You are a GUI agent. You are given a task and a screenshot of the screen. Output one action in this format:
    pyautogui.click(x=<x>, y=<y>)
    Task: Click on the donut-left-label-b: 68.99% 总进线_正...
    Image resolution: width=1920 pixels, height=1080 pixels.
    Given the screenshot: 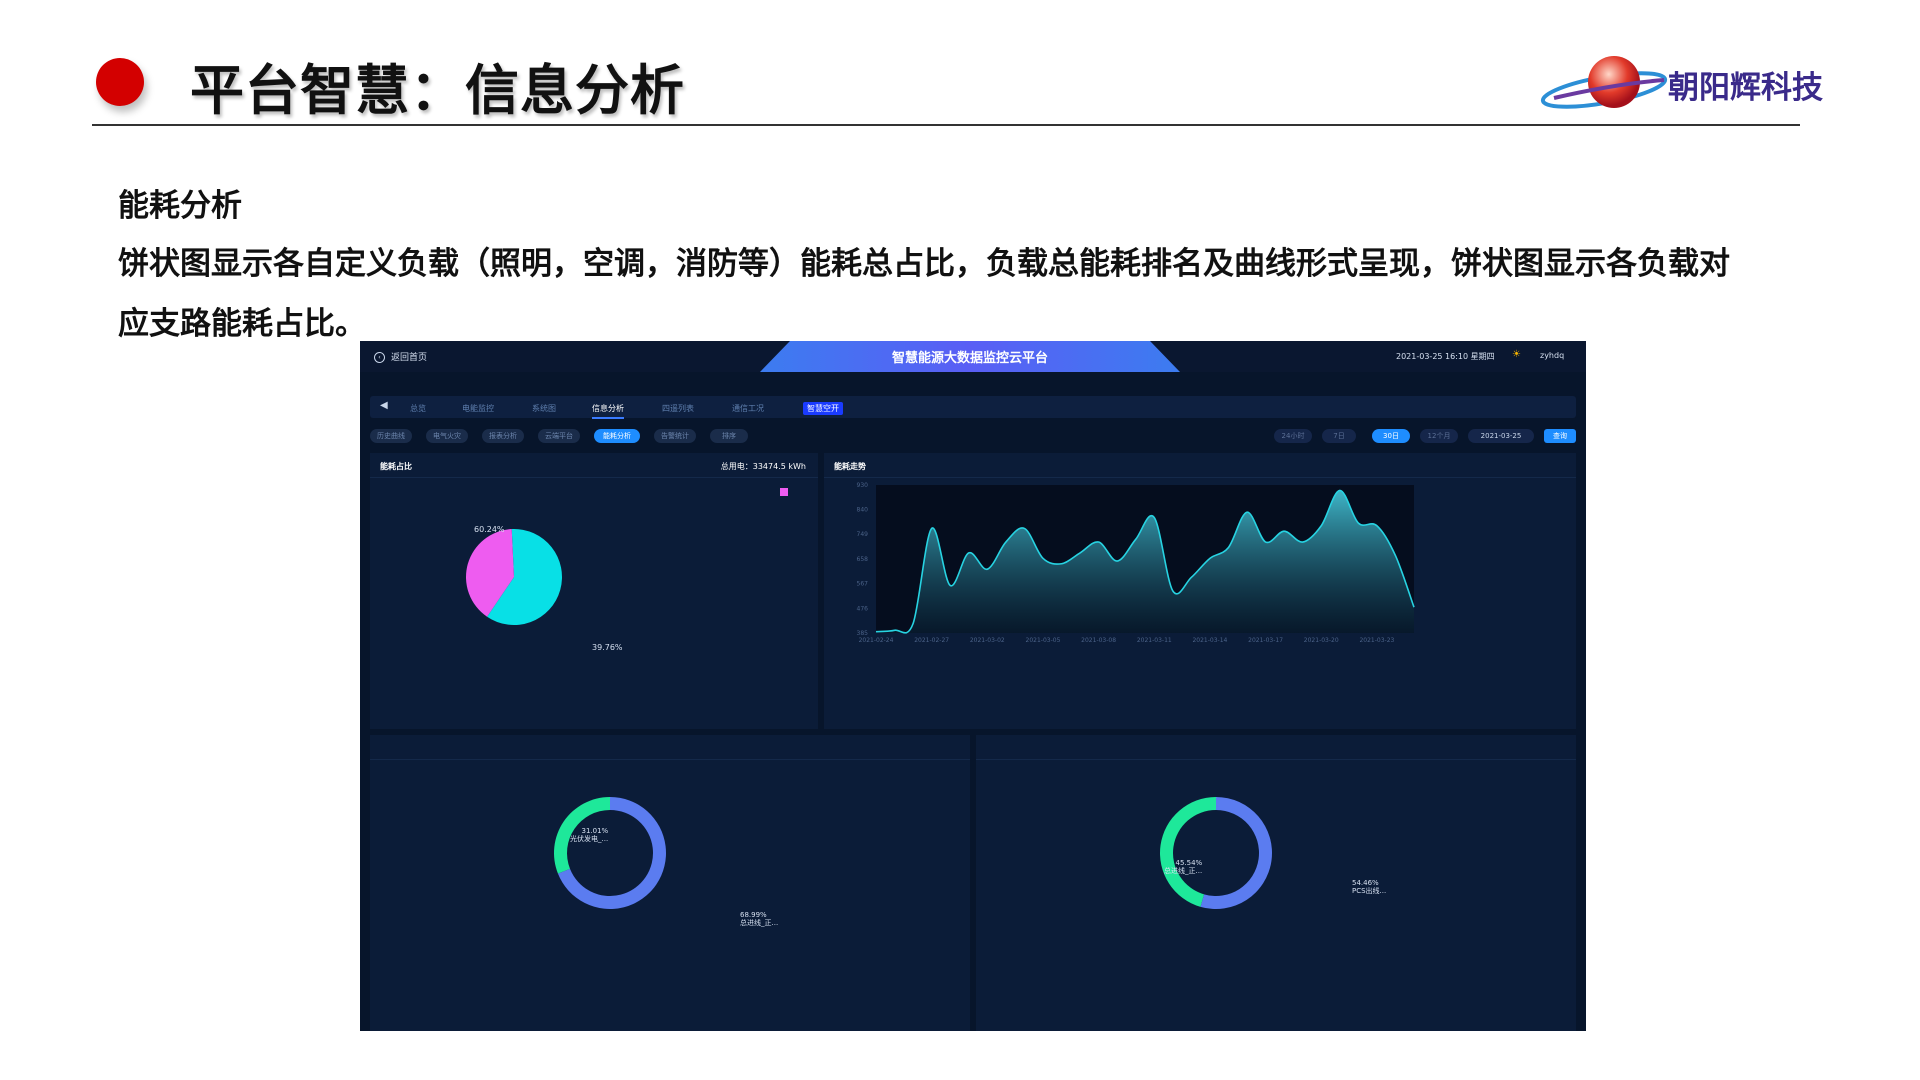 What is the action you would take?
    pyautogui.click(x=759, y=919)
    